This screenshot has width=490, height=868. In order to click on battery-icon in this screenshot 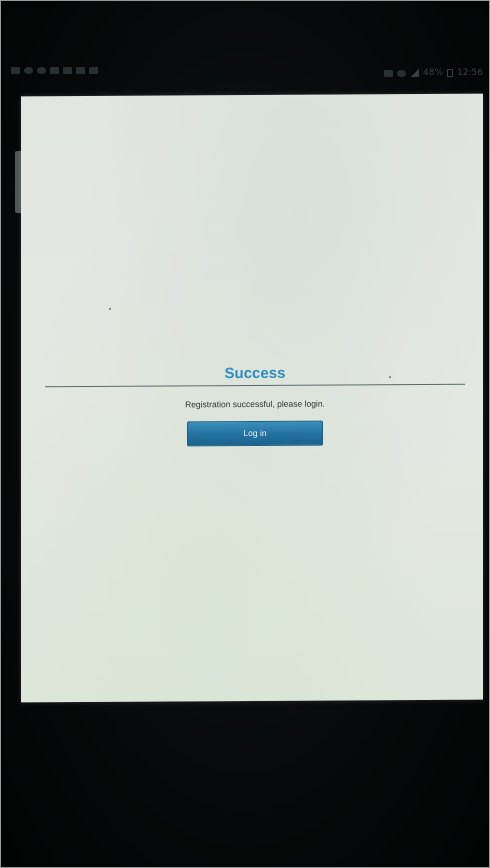, I will do `click(450, 73)`.